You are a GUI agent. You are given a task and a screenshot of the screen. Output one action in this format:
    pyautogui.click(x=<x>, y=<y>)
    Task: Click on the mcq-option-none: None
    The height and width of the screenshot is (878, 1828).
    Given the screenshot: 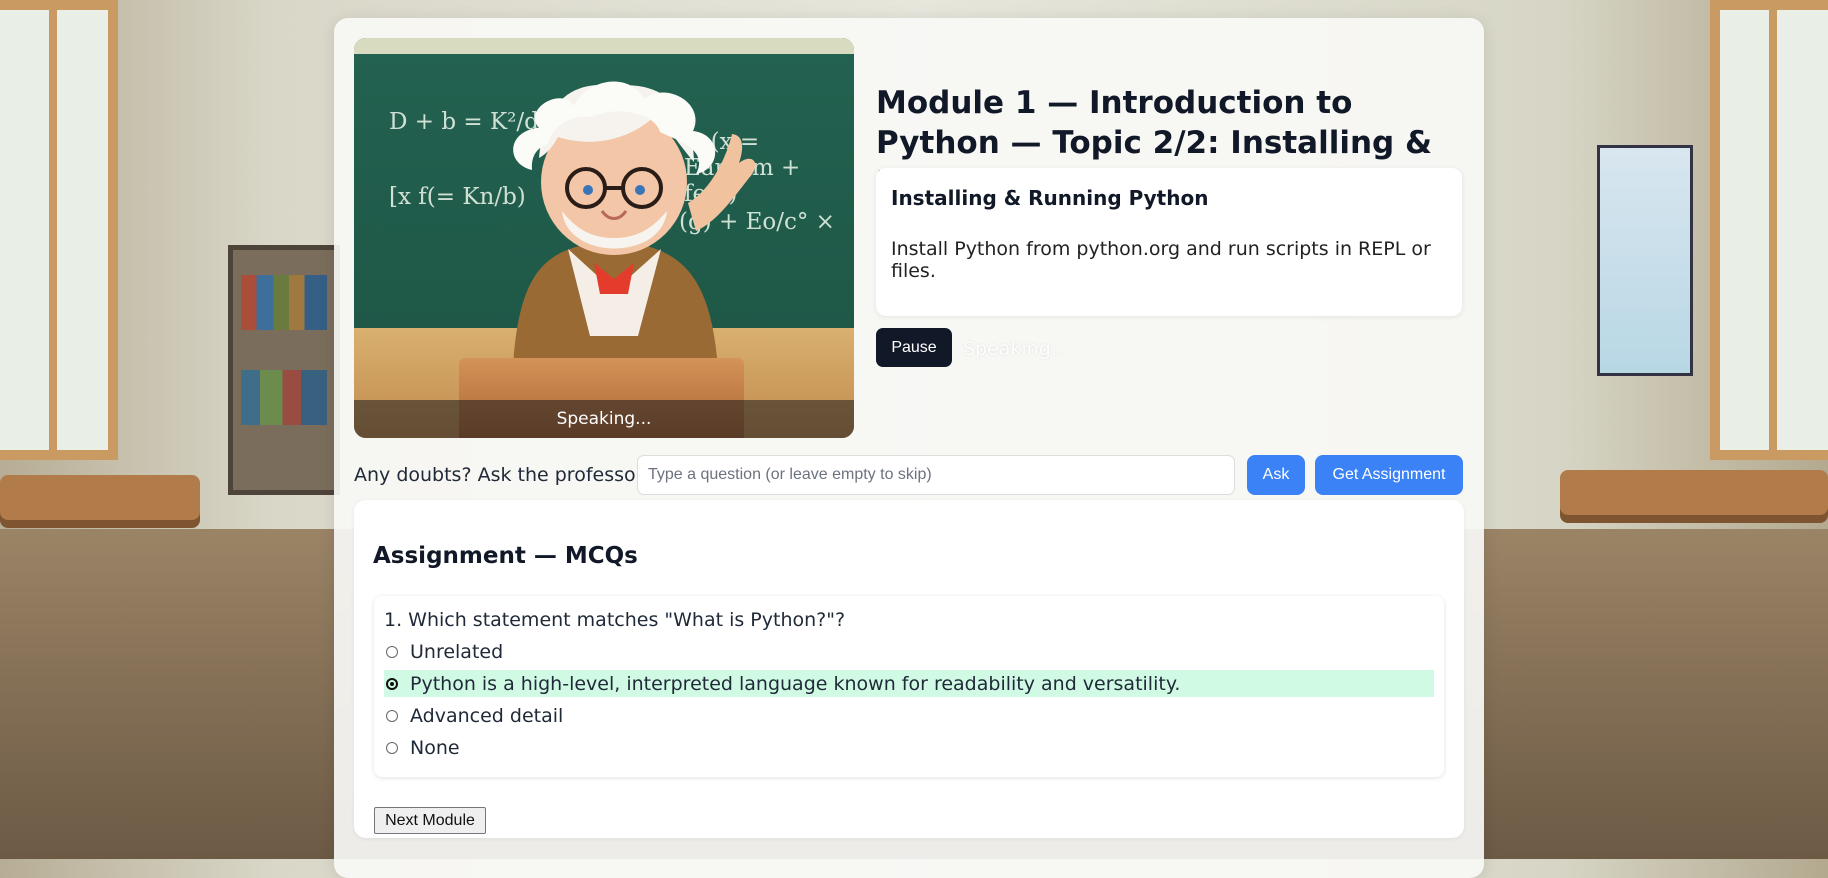 What is the action you would take?
    pyautogui.click(x=909, y=747)
    